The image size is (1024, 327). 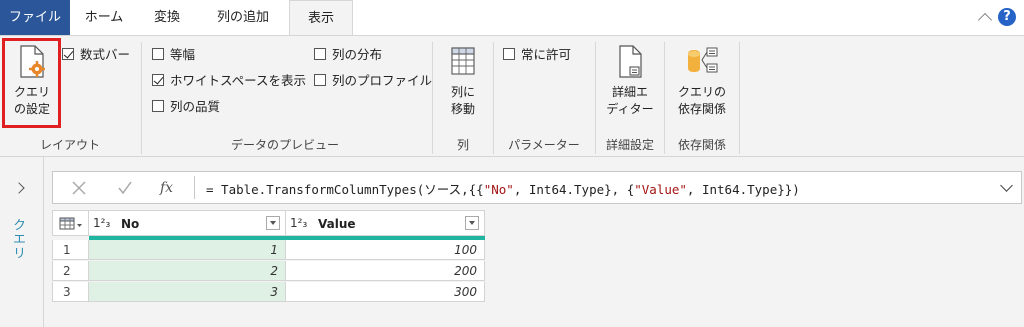 I want to click on column-name-no: No, so click(x=130, y=224).